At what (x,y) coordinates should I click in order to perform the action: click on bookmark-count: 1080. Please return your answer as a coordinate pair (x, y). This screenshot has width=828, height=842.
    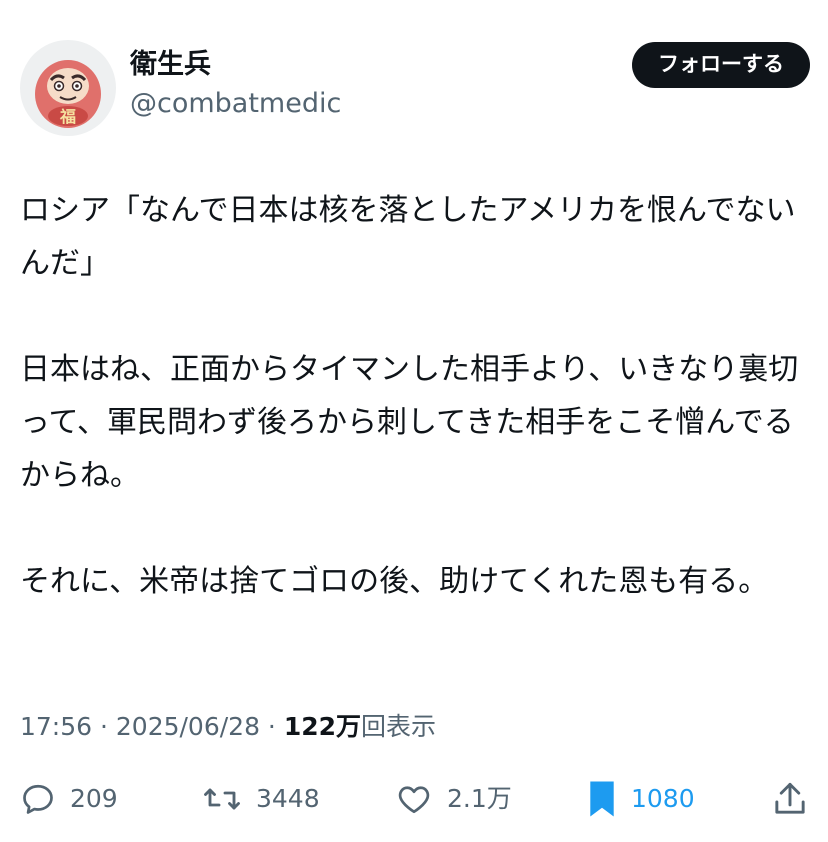
    Looking at the image, I should click on (663, 798).